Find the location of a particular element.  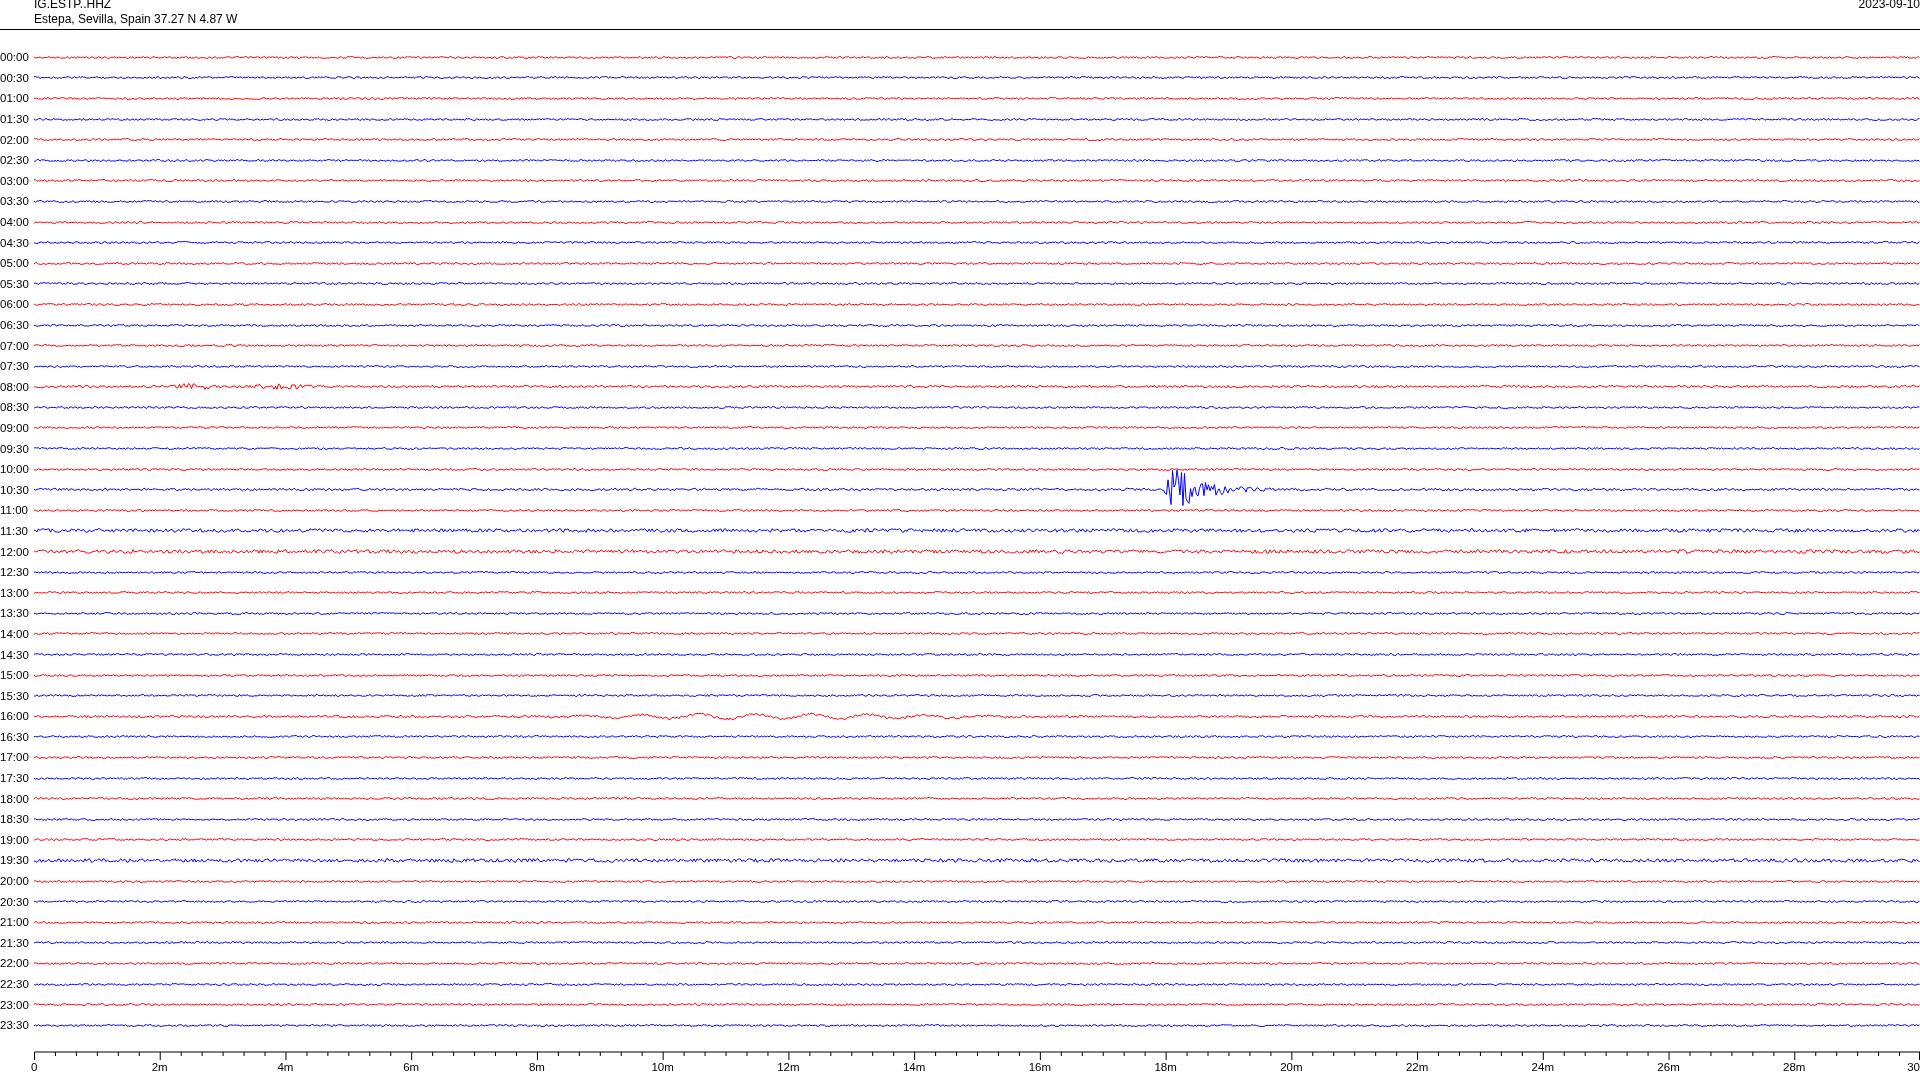

time-label: 06:00 is located at coordinates (15, 304).